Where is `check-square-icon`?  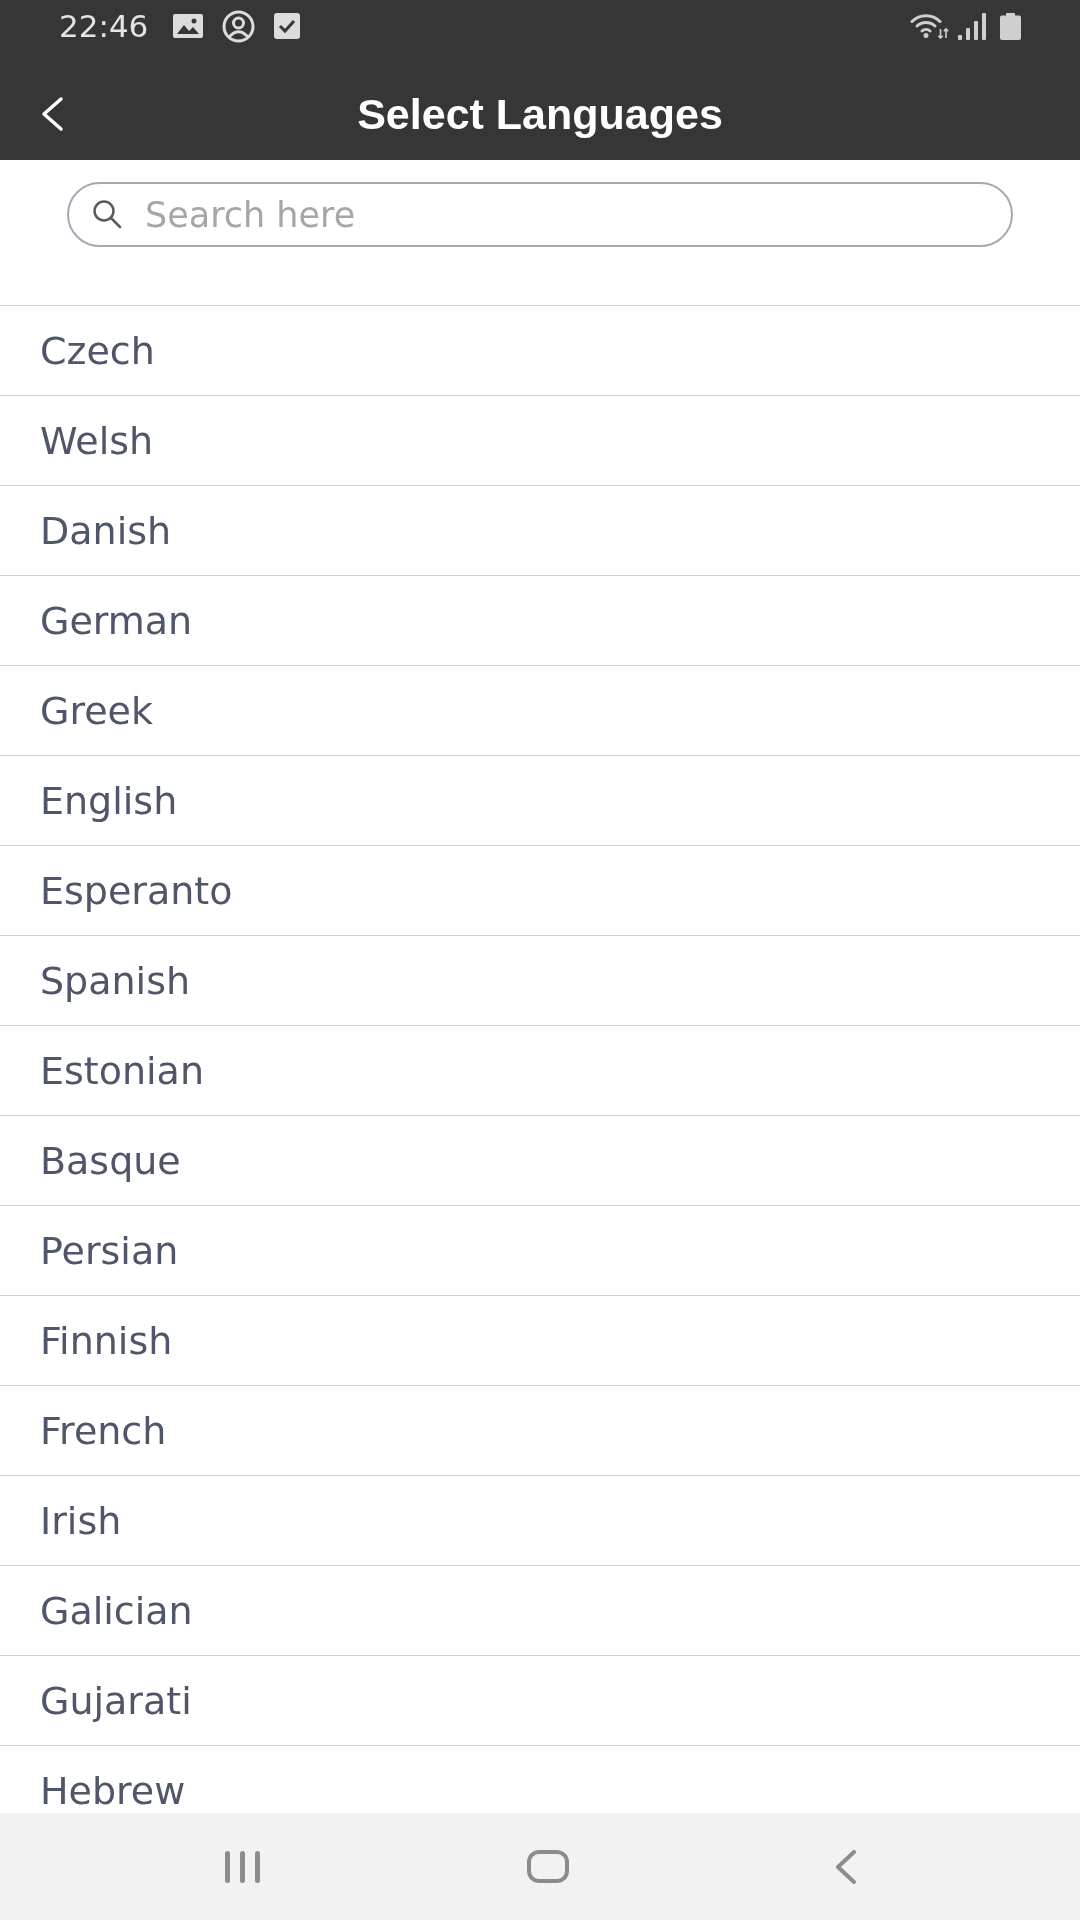
check-square-icon is located at coordinates (287, 26).